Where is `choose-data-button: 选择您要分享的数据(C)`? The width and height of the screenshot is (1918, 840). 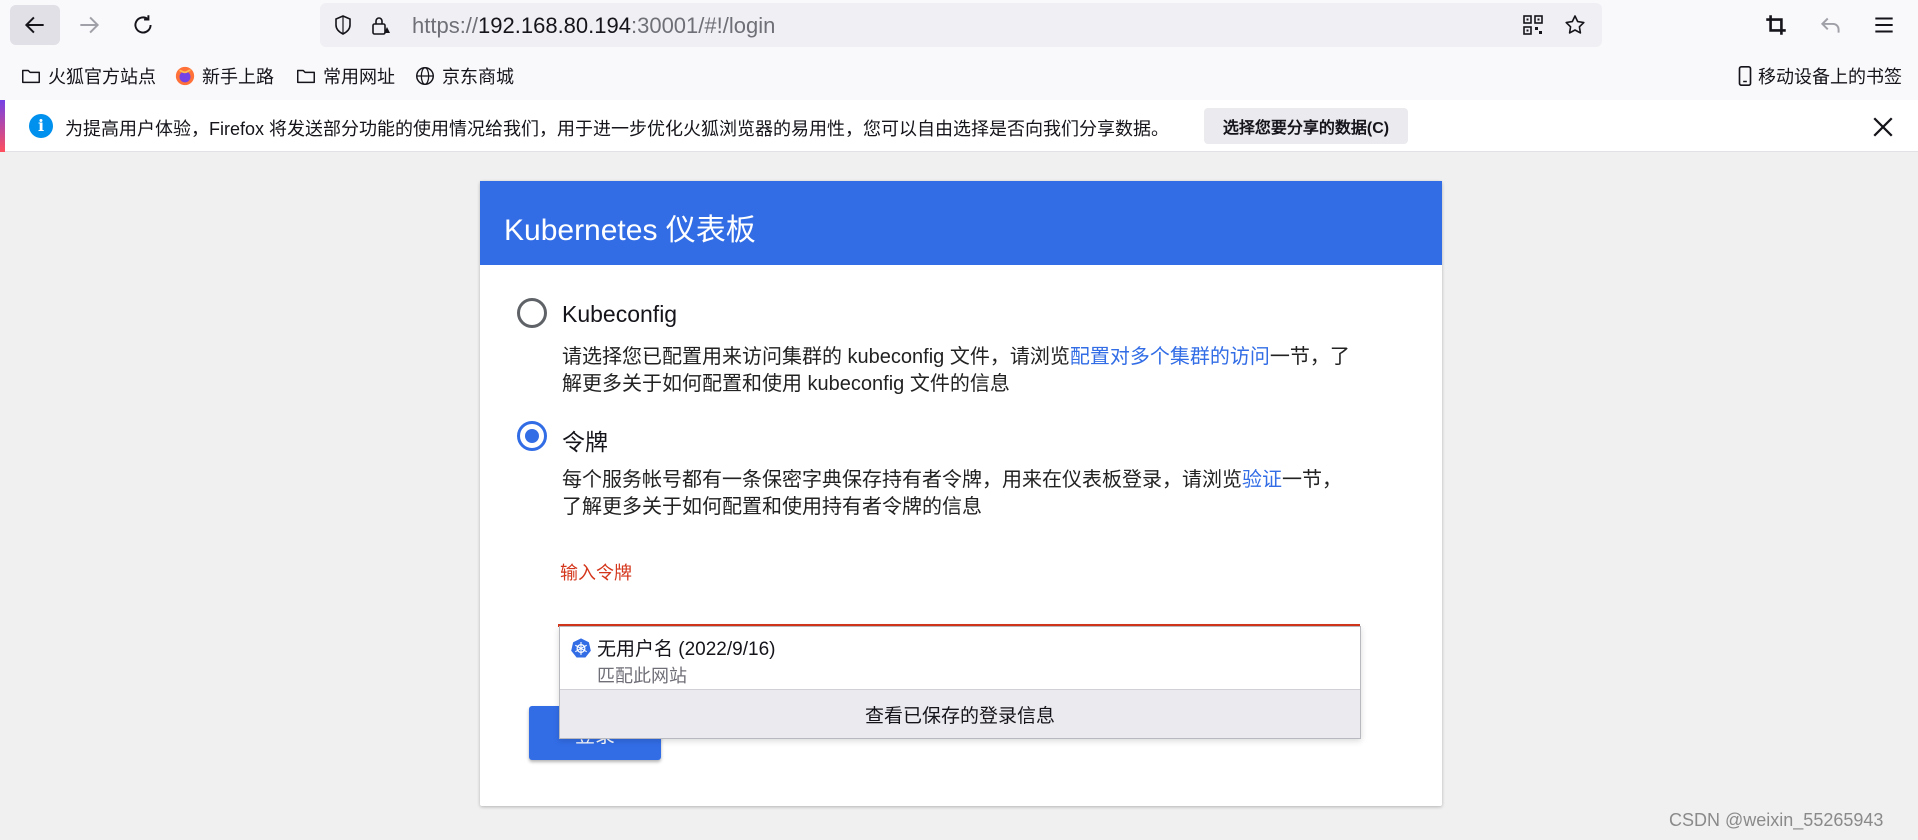 choose-data-button: 选择您要分享的数据(C) is located at coordinates (1306, 126).